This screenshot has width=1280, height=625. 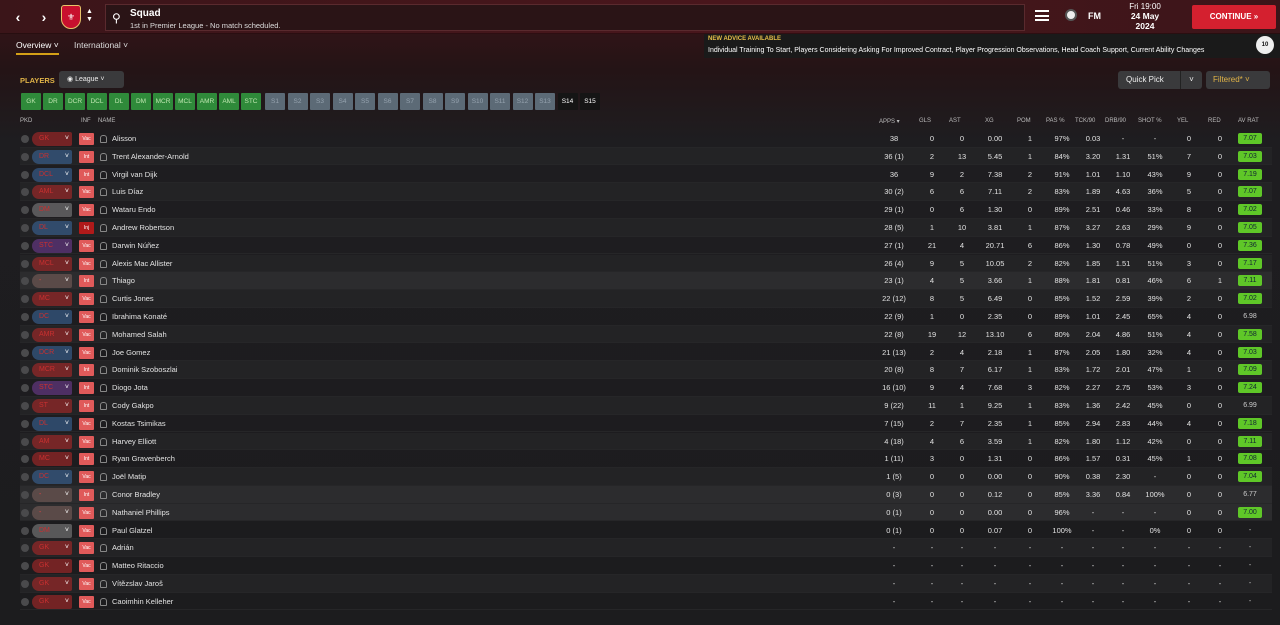 What do you see at coordinates (52, 263) in the screenshot?
I see `position-dropdown: MCL ˅` at bounding box center [52, 263].